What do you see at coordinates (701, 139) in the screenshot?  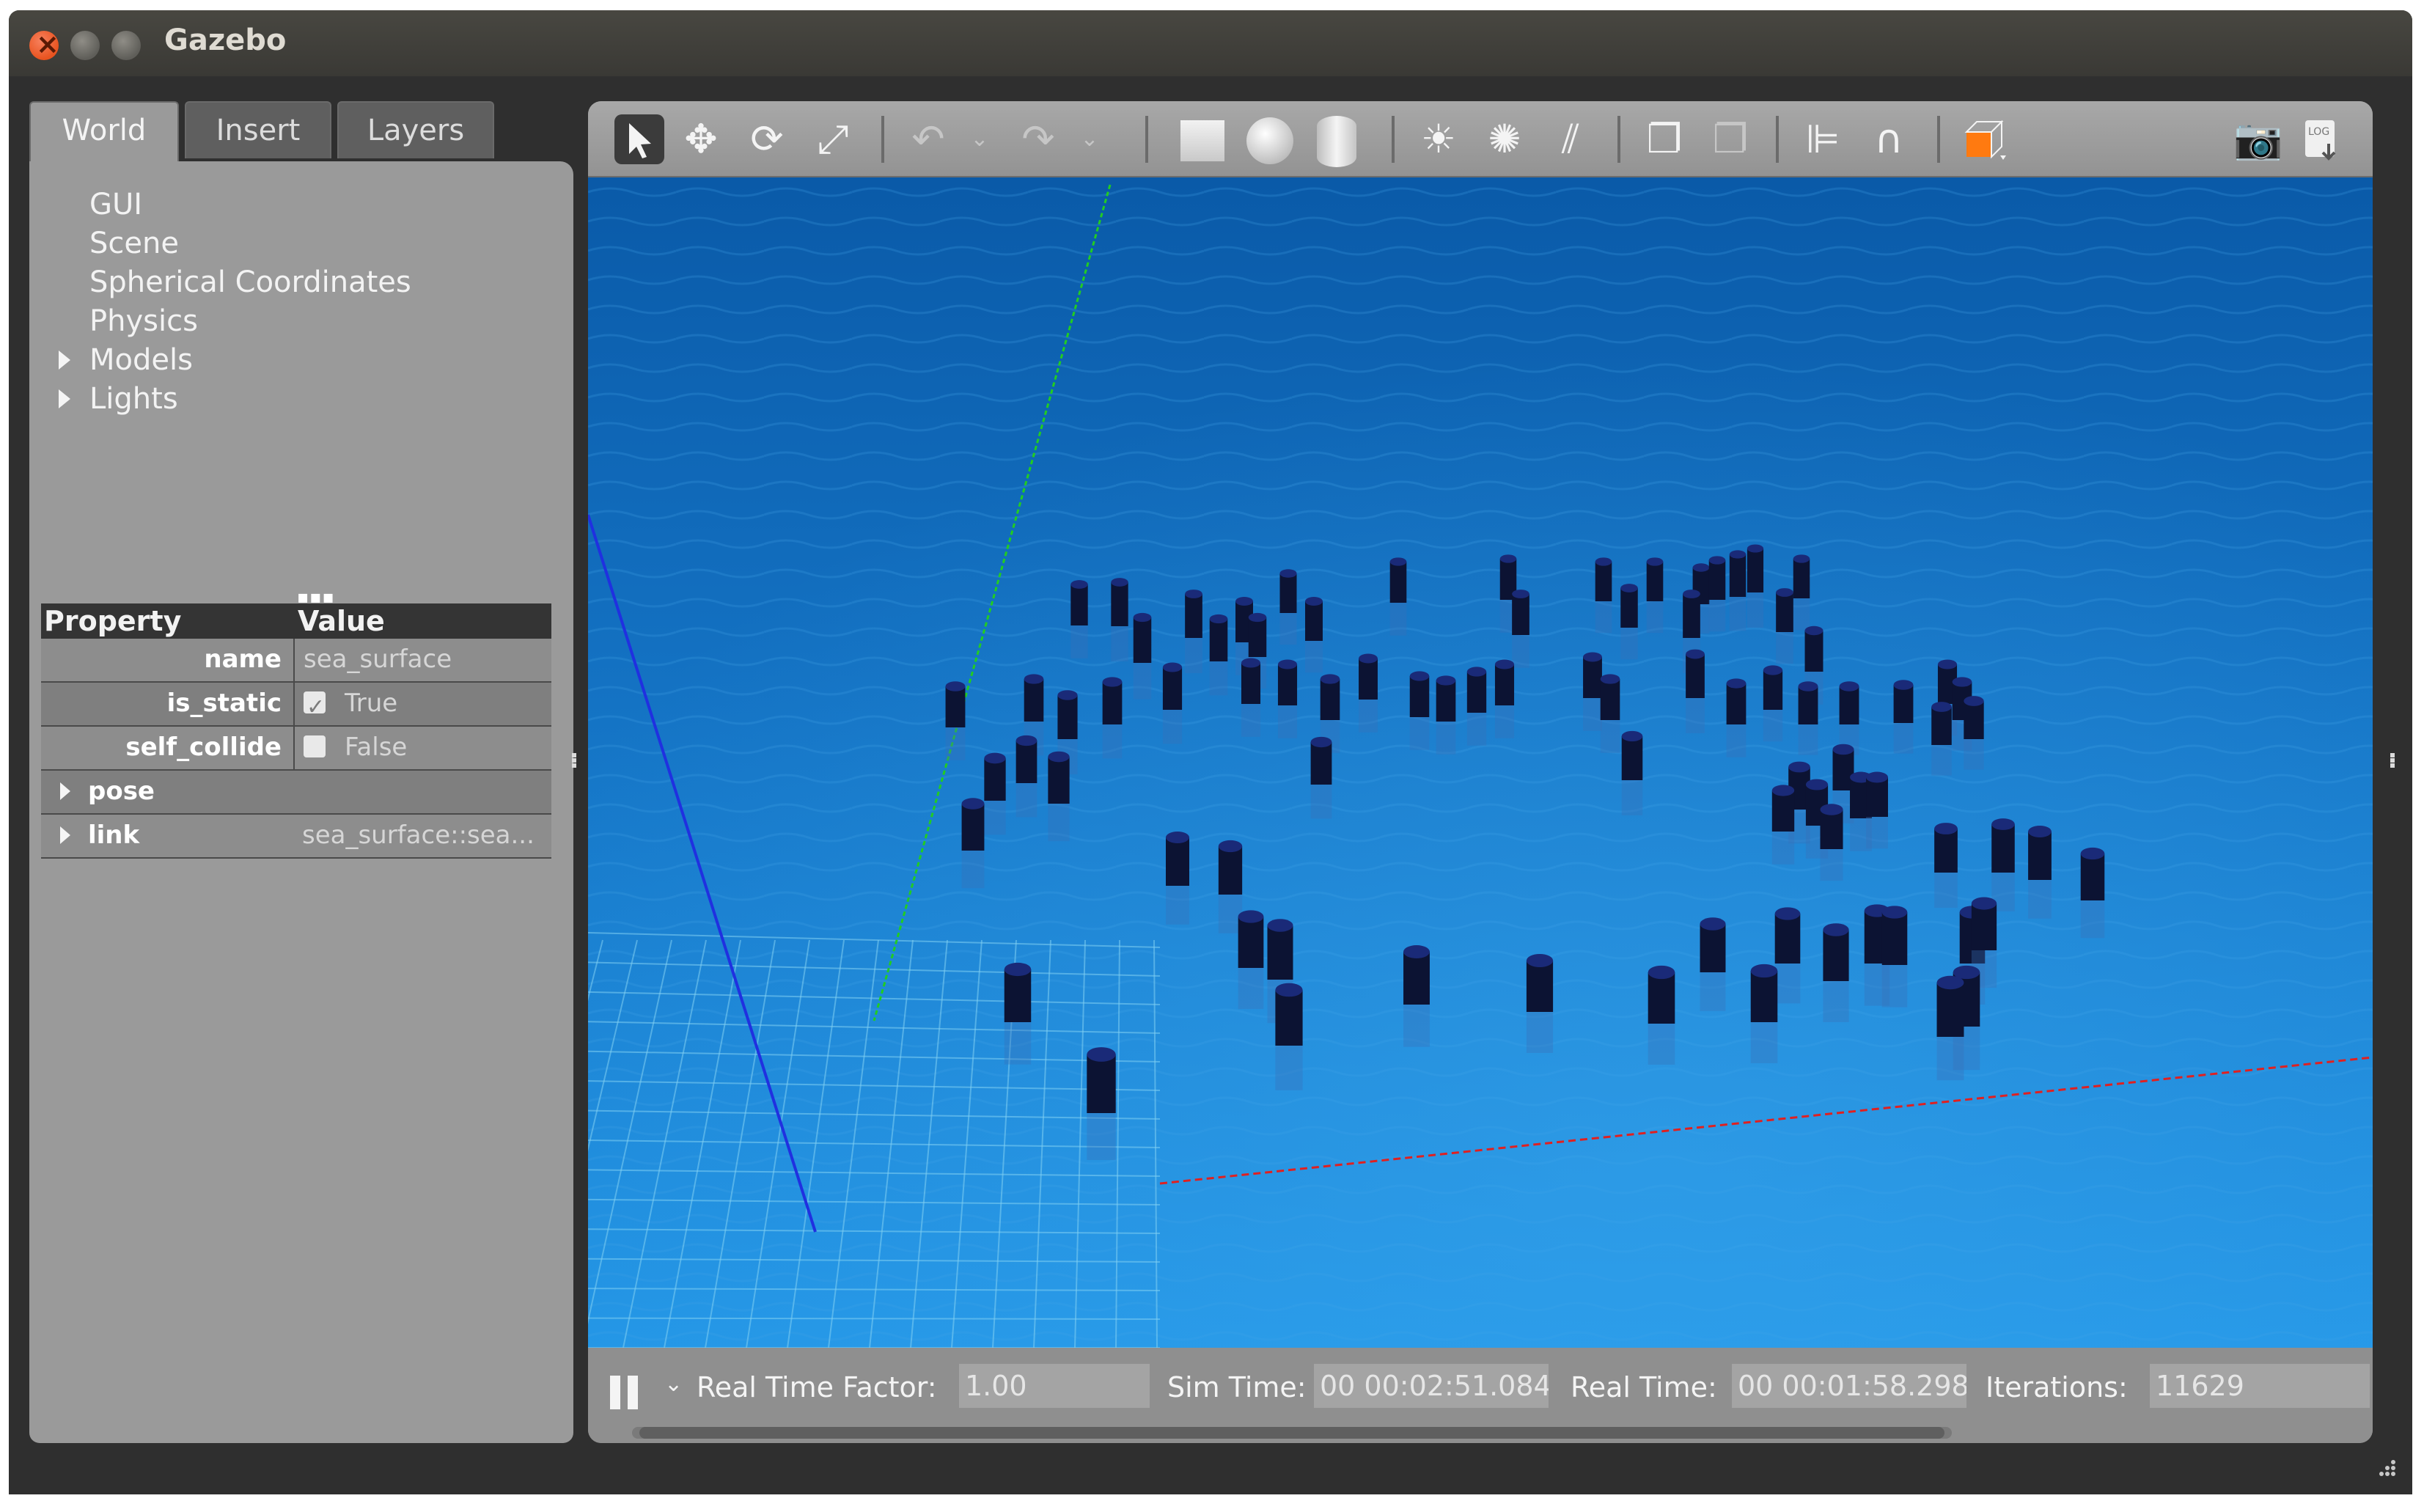 I see `translate-icon: ✥` at bounding box center [701, 139].